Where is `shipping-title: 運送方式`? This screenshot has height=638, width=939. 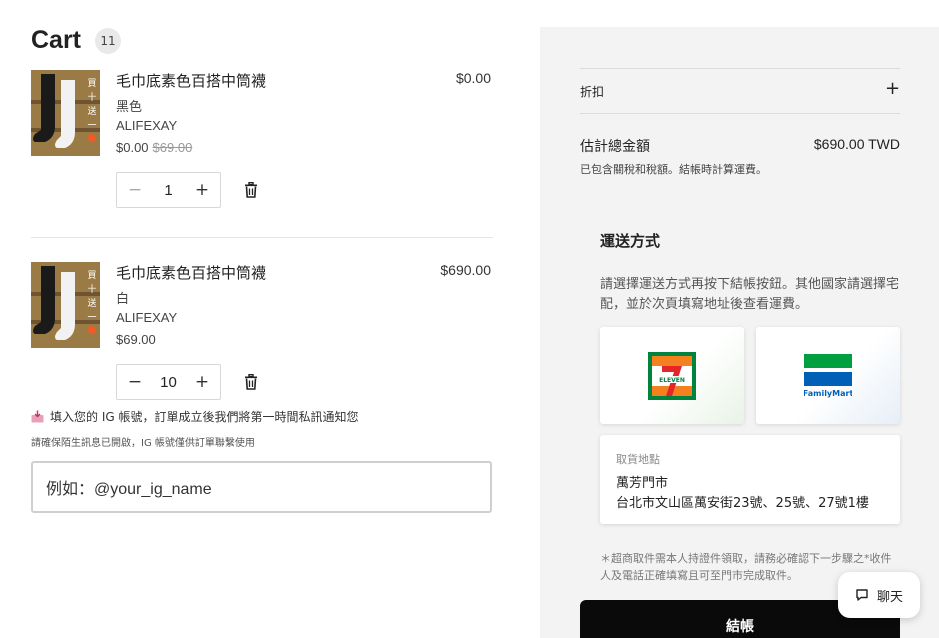
shipping-title: 運送方式 is located at coordinates (630, 241).